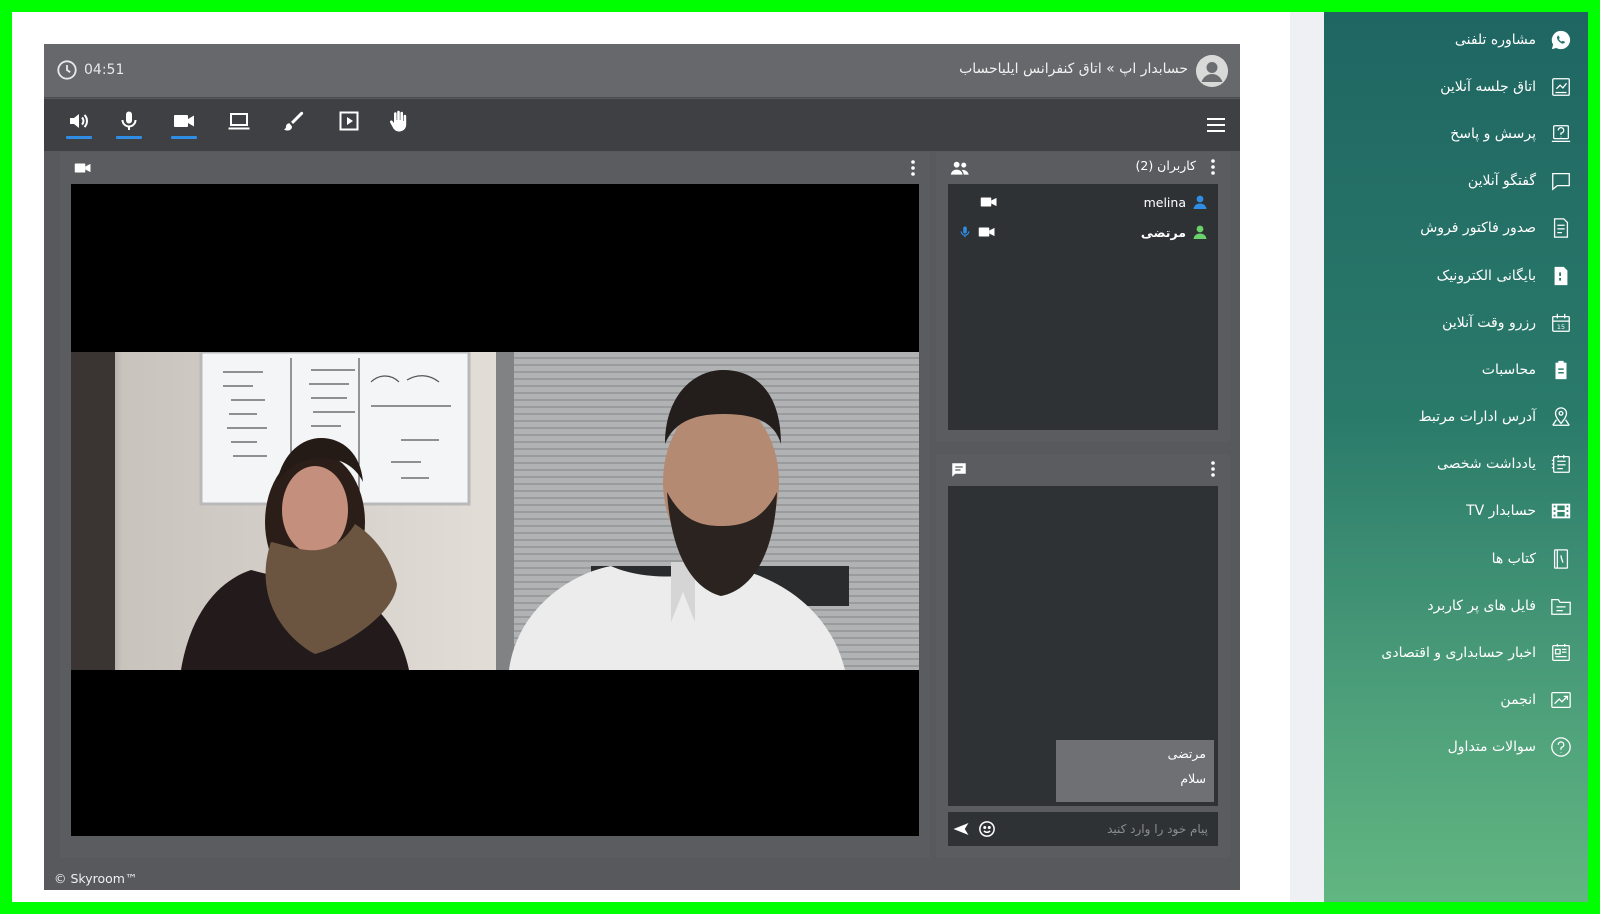 Image resolution: width=1600 pixels, height=914 pixels. I want to click on sidebar-item-label: کتاب ها, so click(1513, 558).